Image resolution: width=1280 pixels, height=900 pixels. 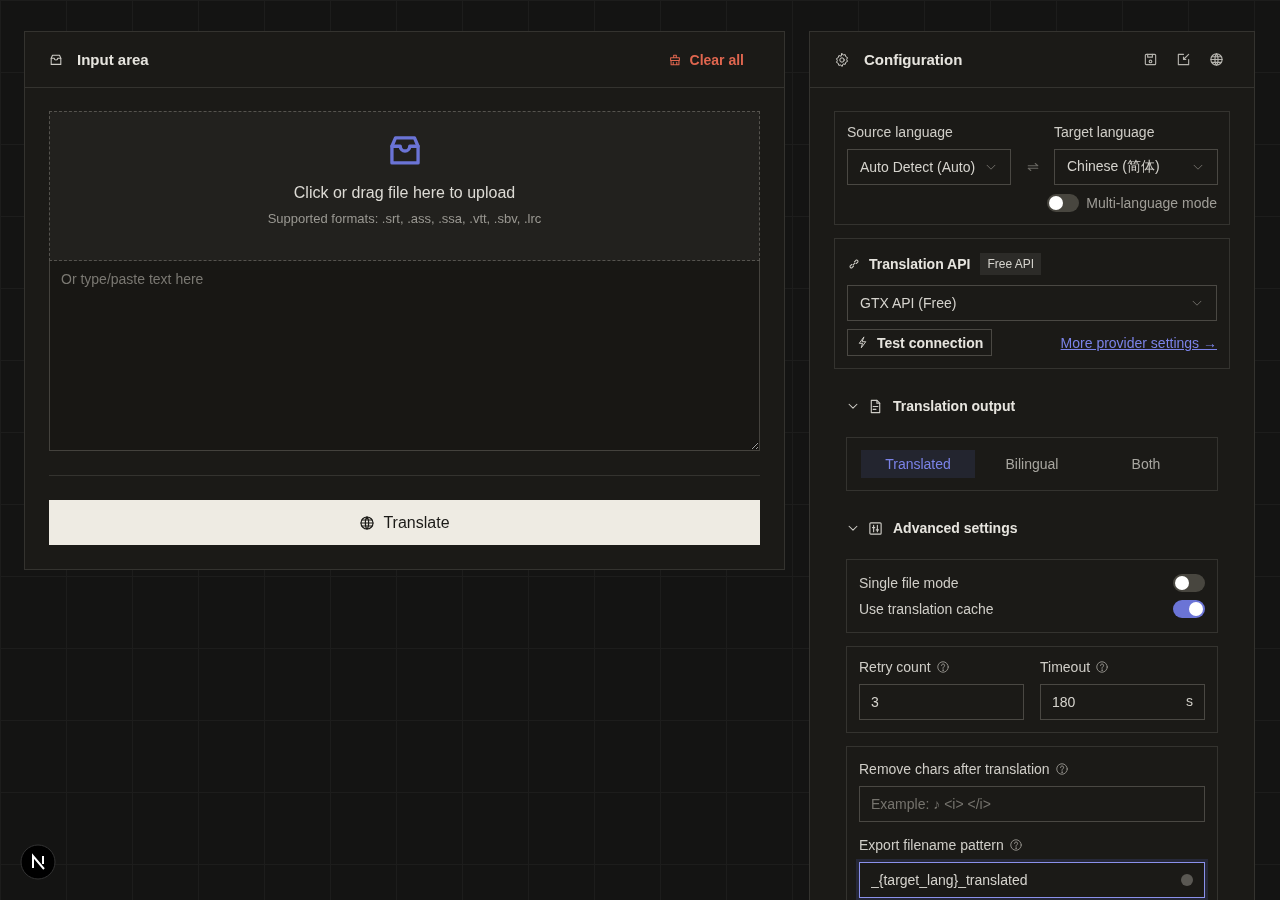 What do you see at coordinates (1011, 264) in the screenshot?
I see `free-api-badge: Free API` at bounding box center [1011, 264].